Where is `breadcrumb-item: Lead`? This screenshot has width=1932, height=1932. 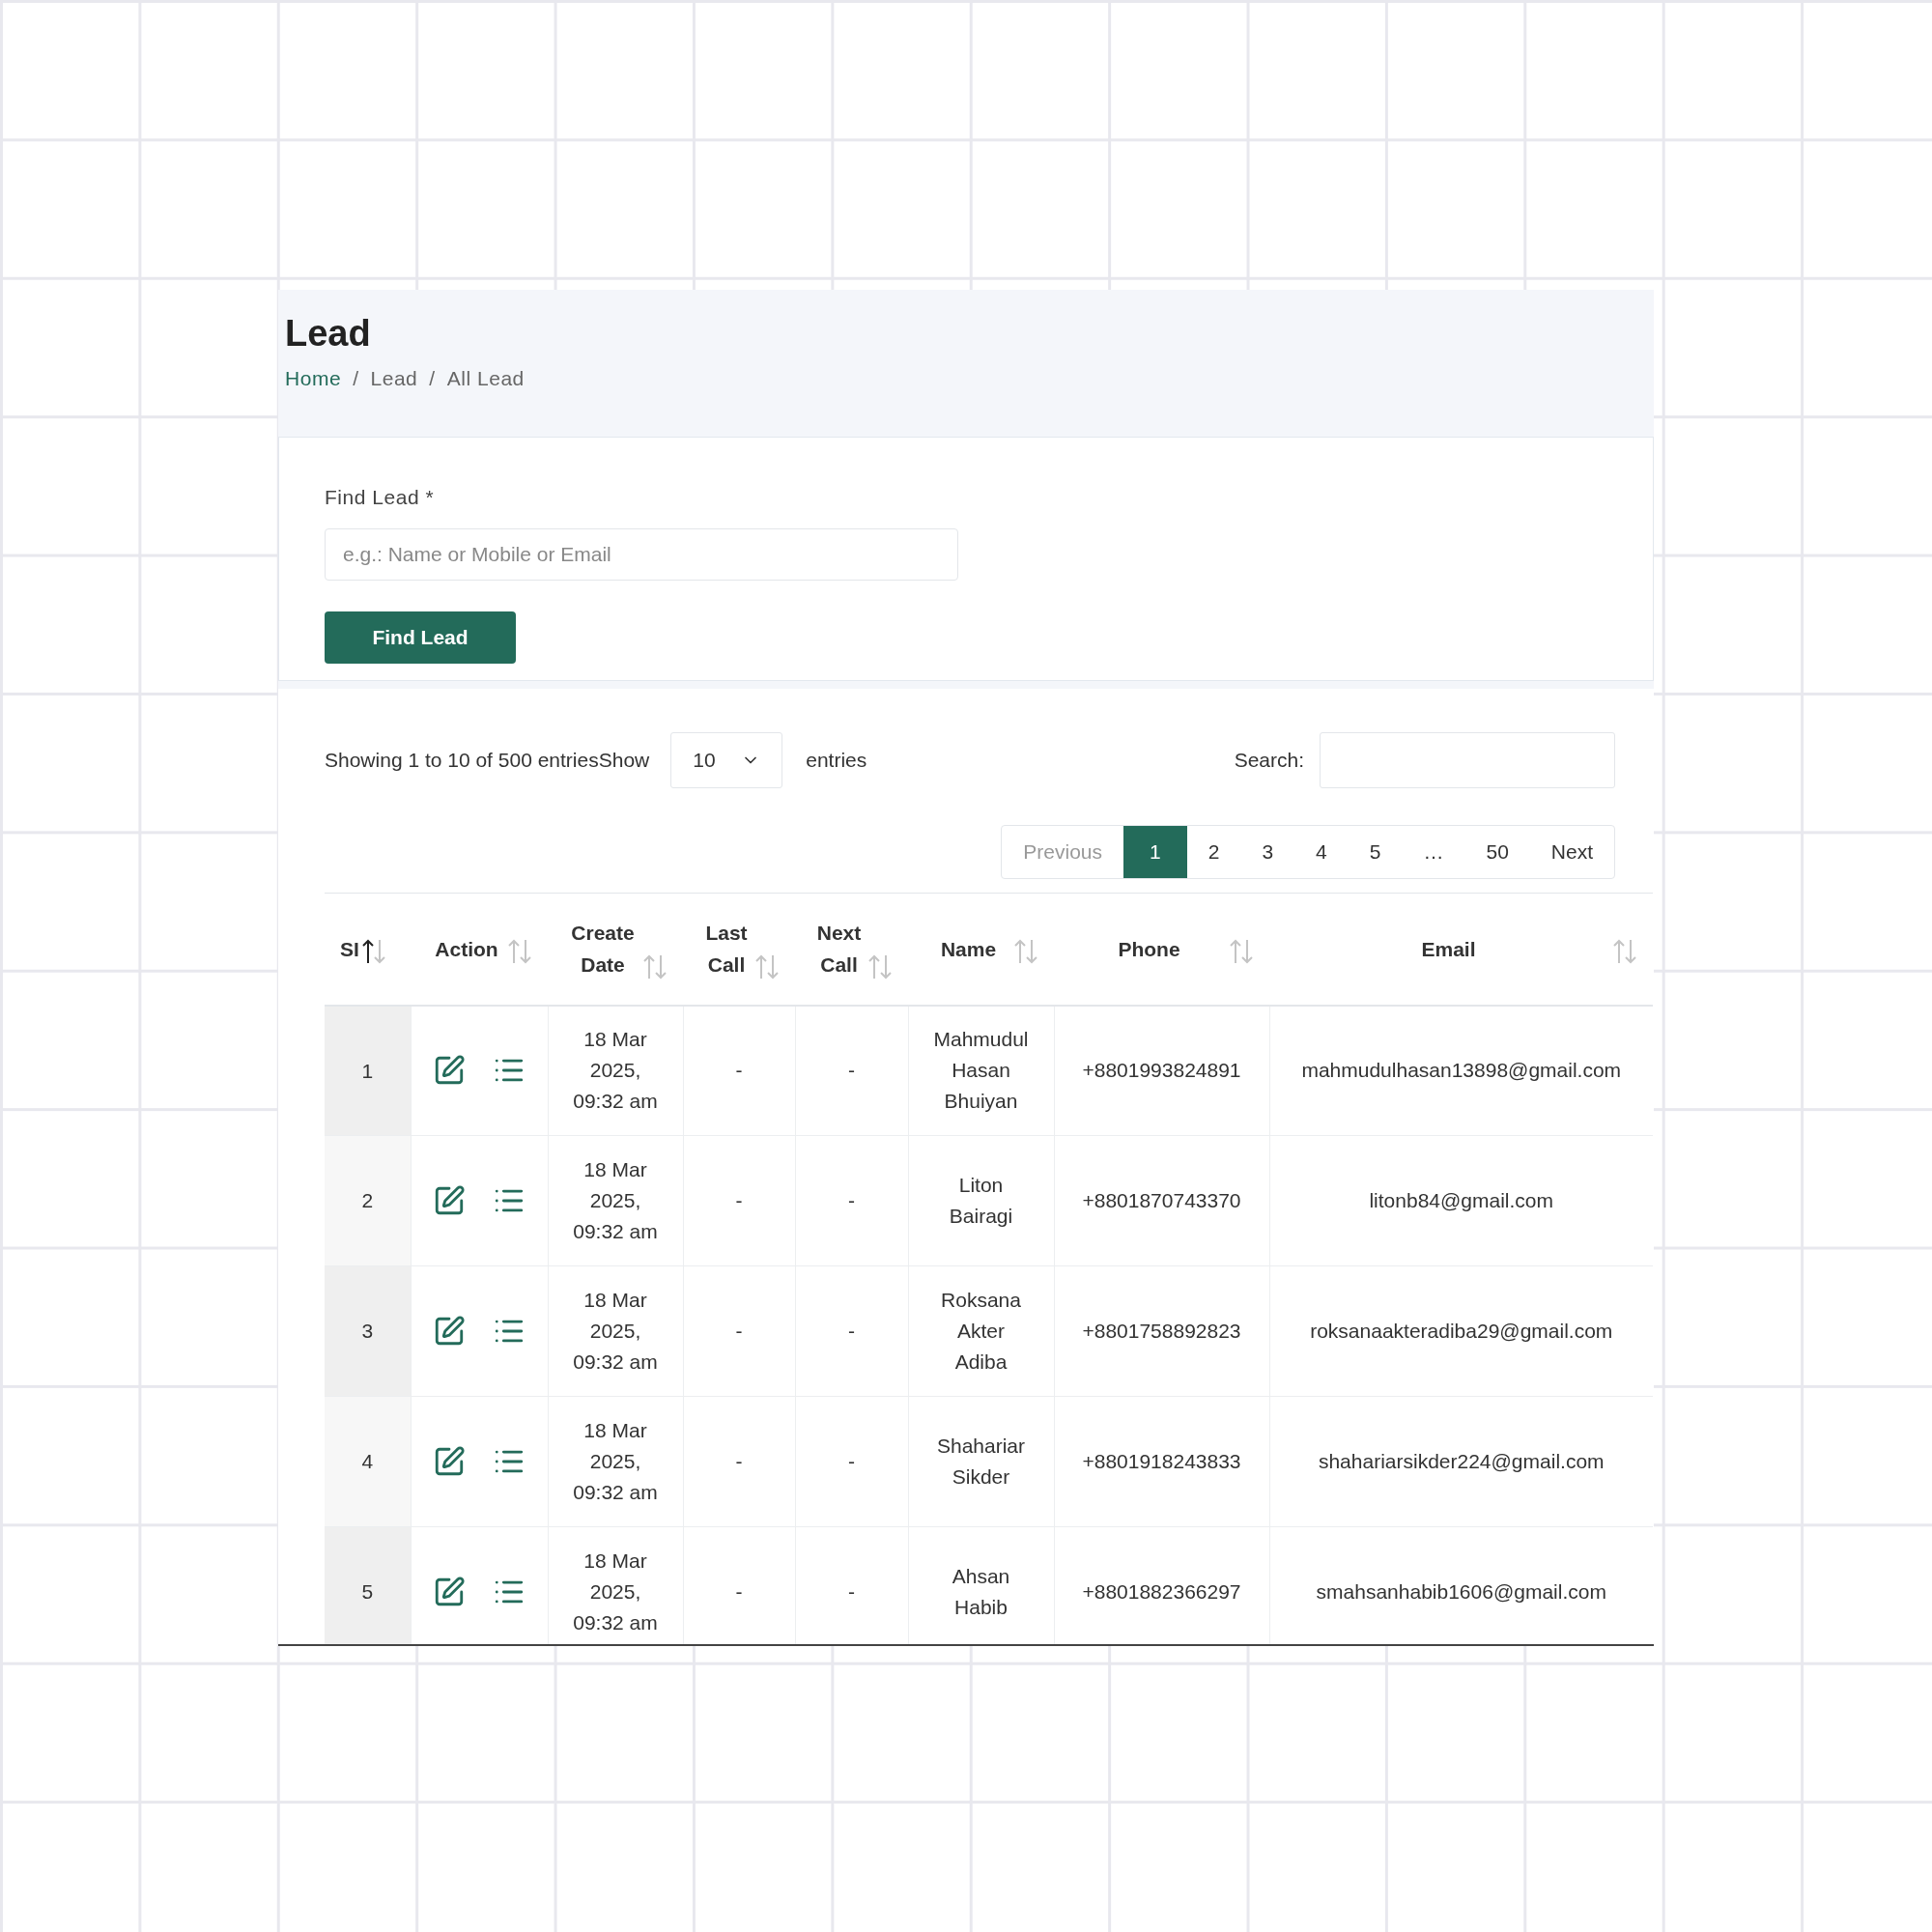 breadcrumb-item: Lead is located at coordinates (394, 378).